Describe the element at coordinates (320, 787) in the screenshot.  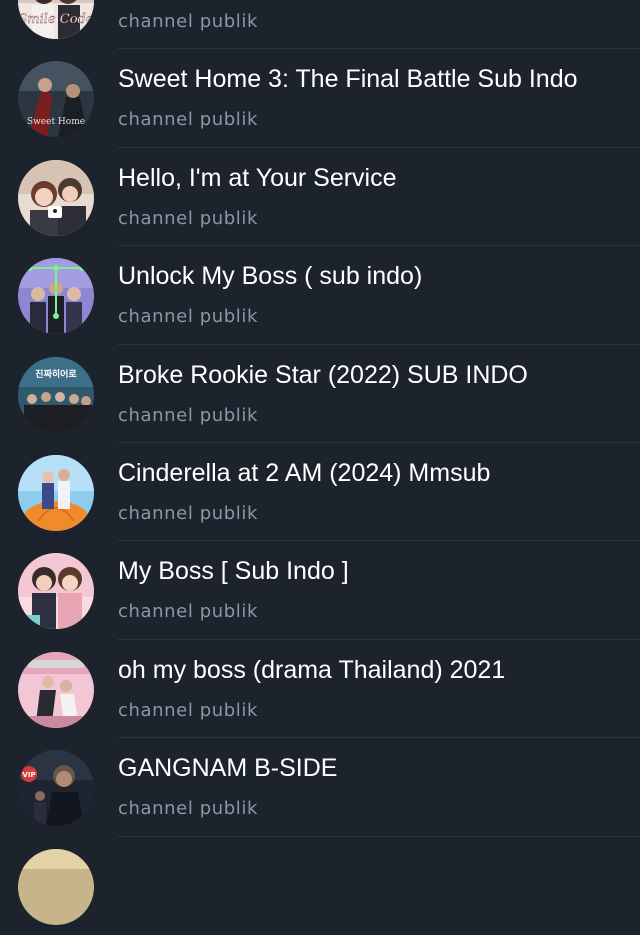
I see `channel-row-gangnam-b-side: VIP GANGNAM B-SIDE channel publik` at that location.